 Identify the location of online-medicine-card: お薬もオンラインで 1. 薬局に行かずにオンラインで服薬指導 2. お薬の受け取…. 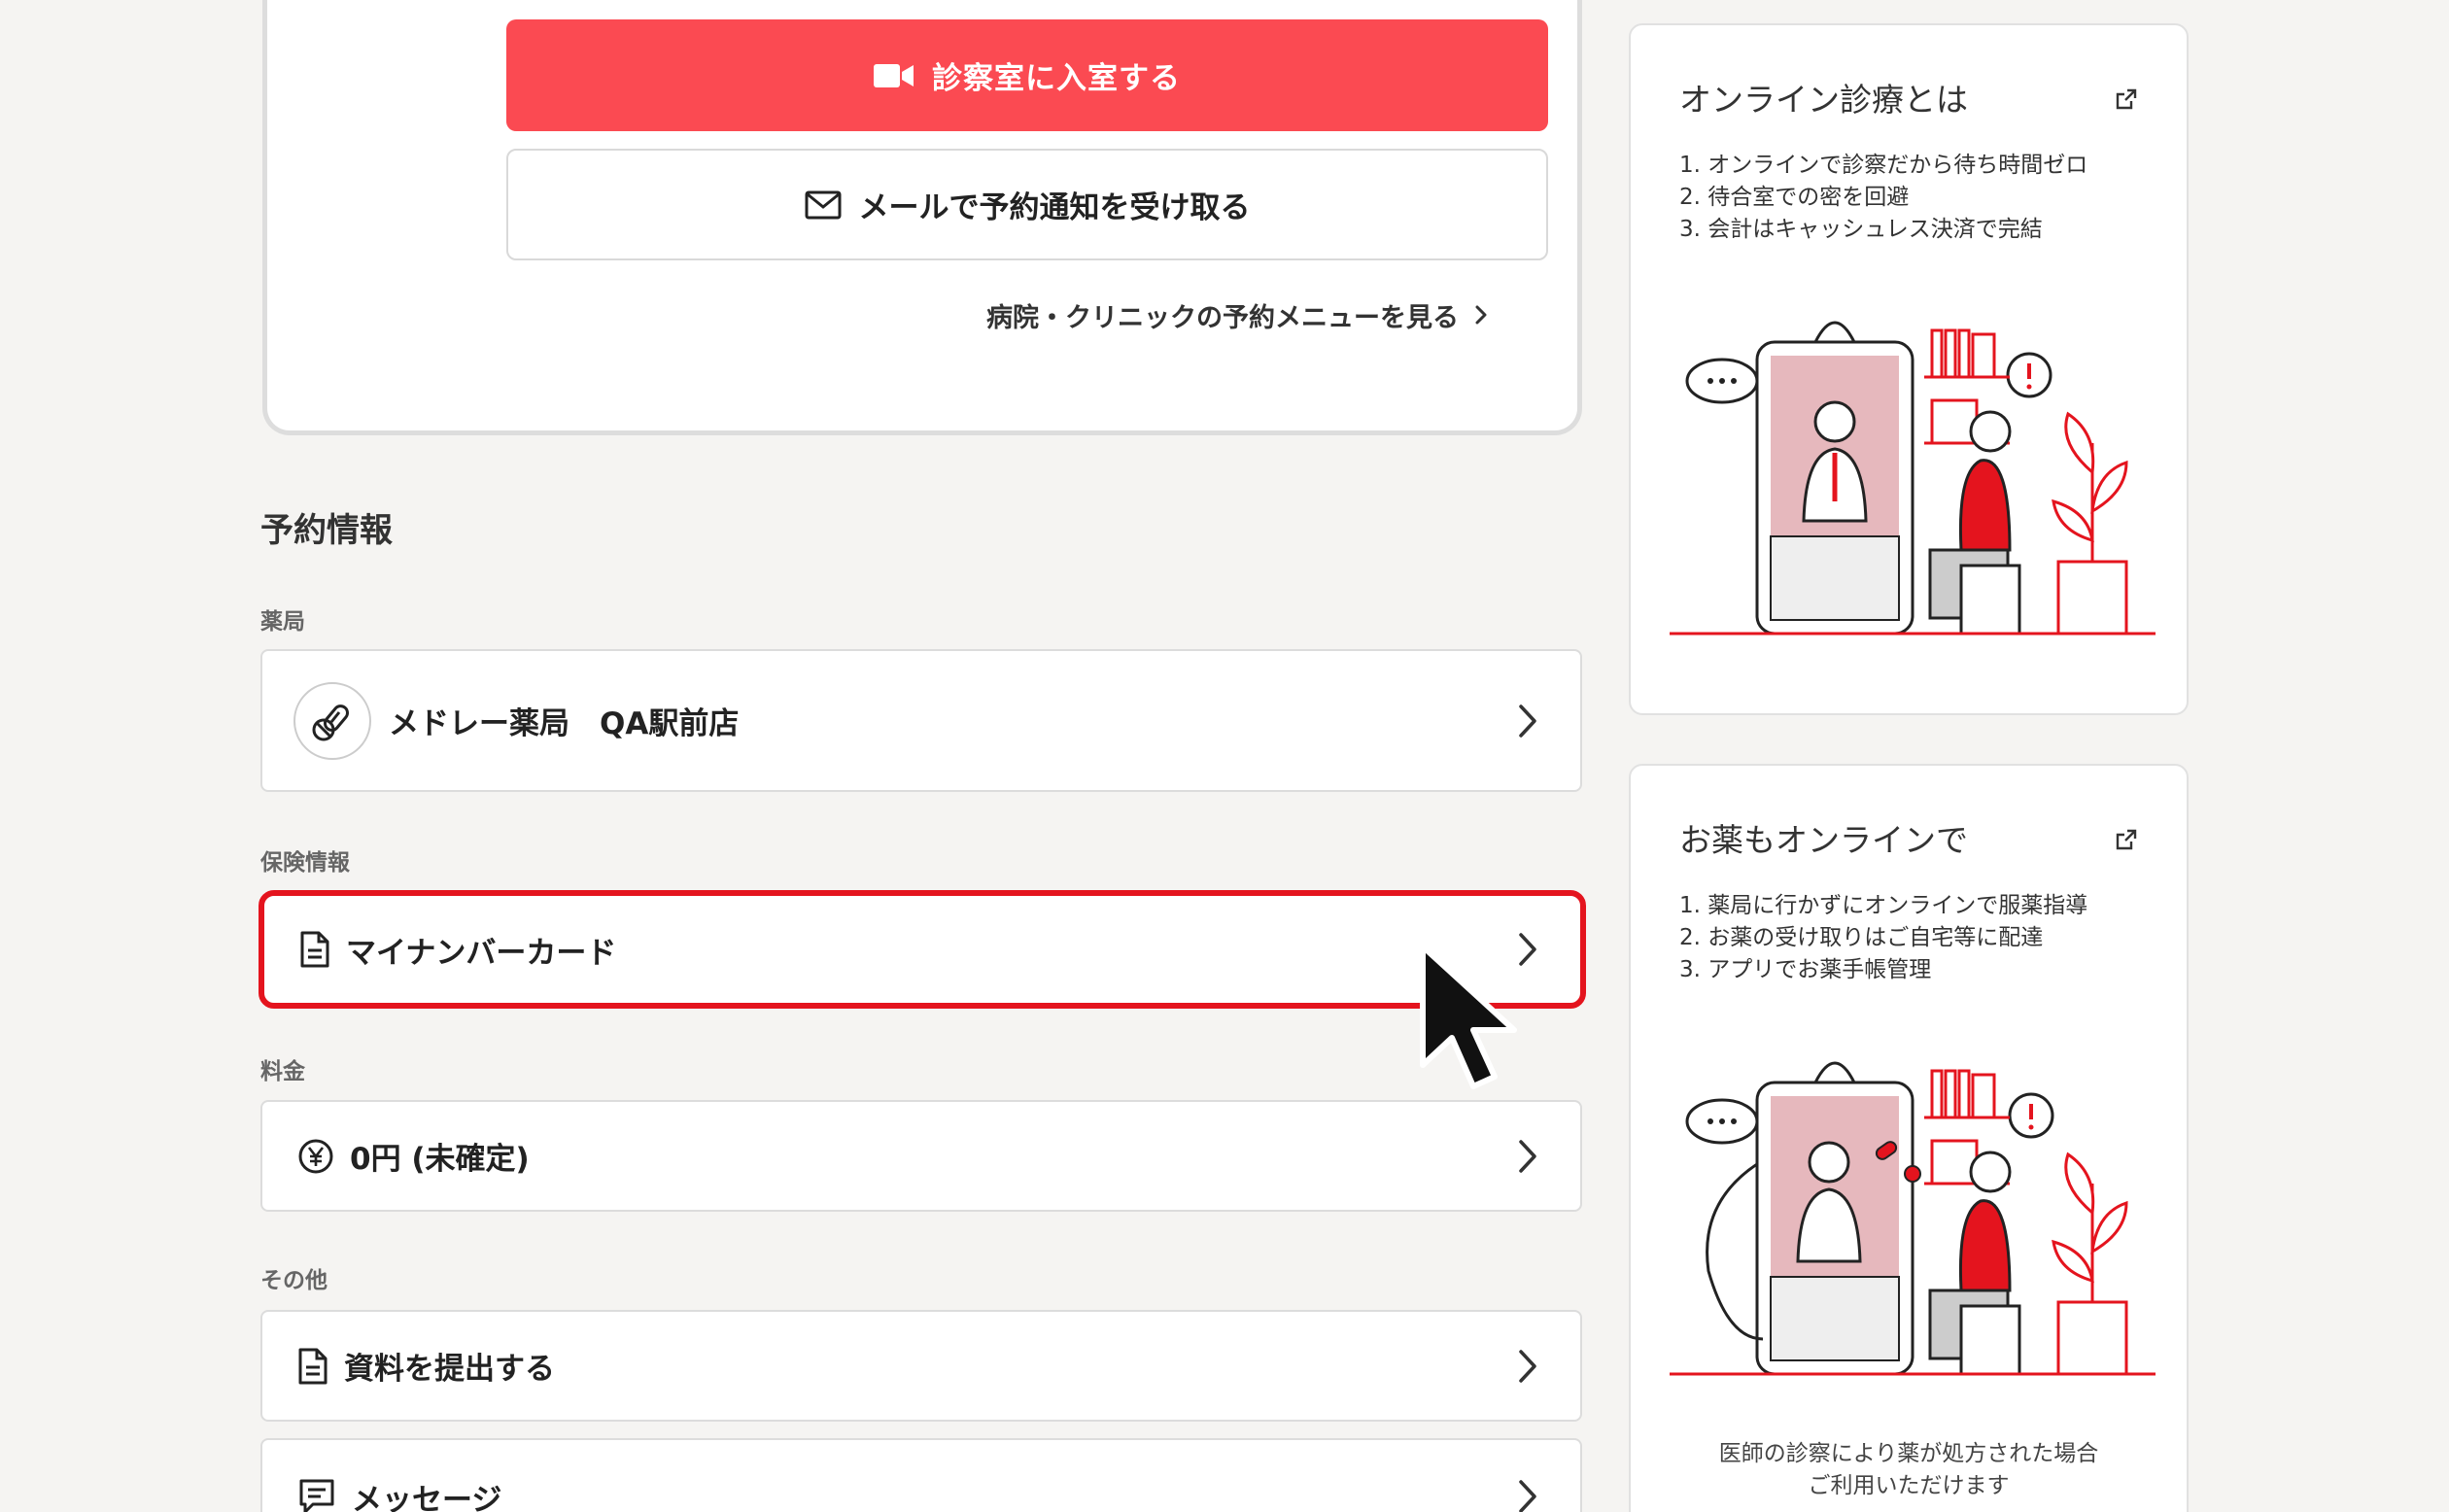
(1909, 1138).